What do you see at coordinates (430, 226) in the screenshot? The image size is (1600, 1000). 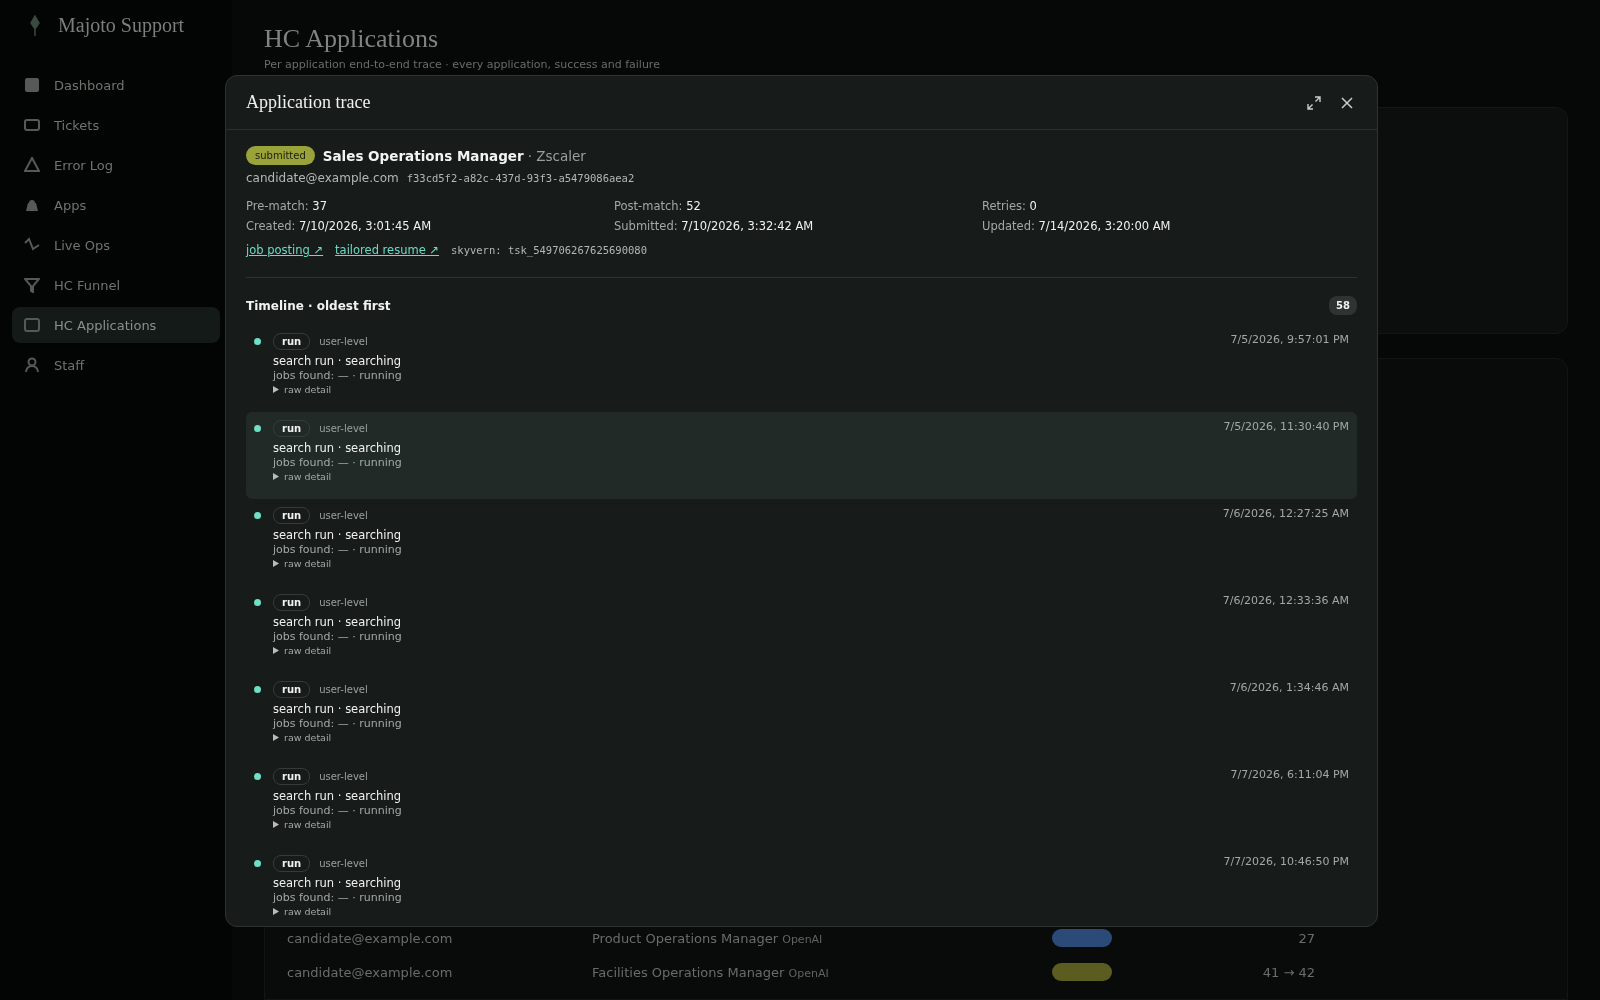 I see `meta-field: Created: 7/10/2026, 3:01:45 AM` at bounding box center [430, 226].